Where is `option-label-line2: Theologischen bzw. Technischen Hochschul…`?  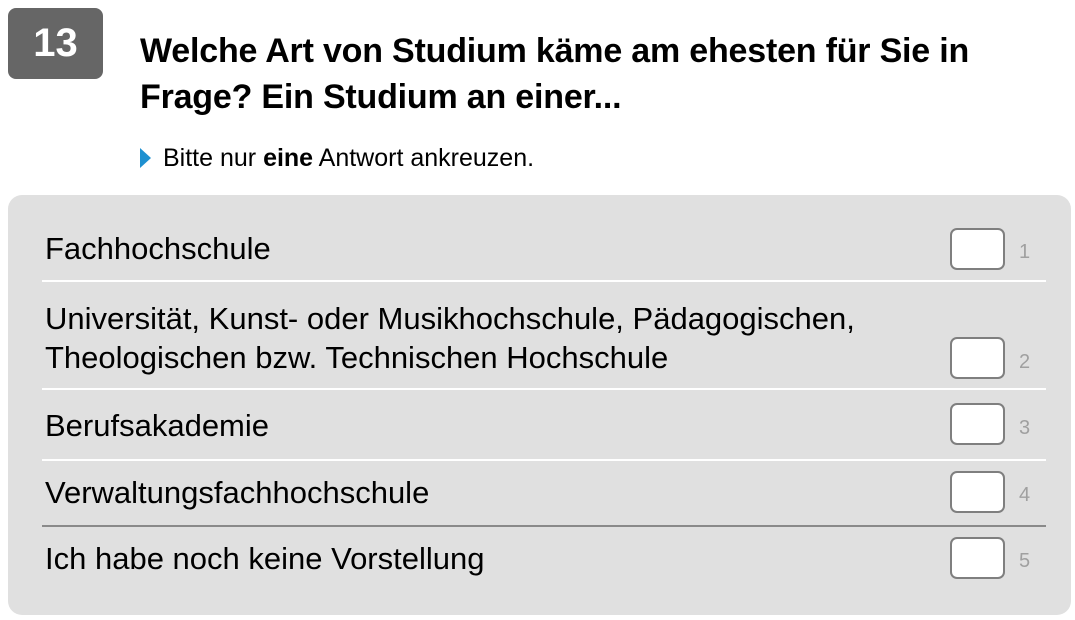
option-label-line2: Theologischen bzw. Technischen Hochschul… is located at coordinates (357, 357).